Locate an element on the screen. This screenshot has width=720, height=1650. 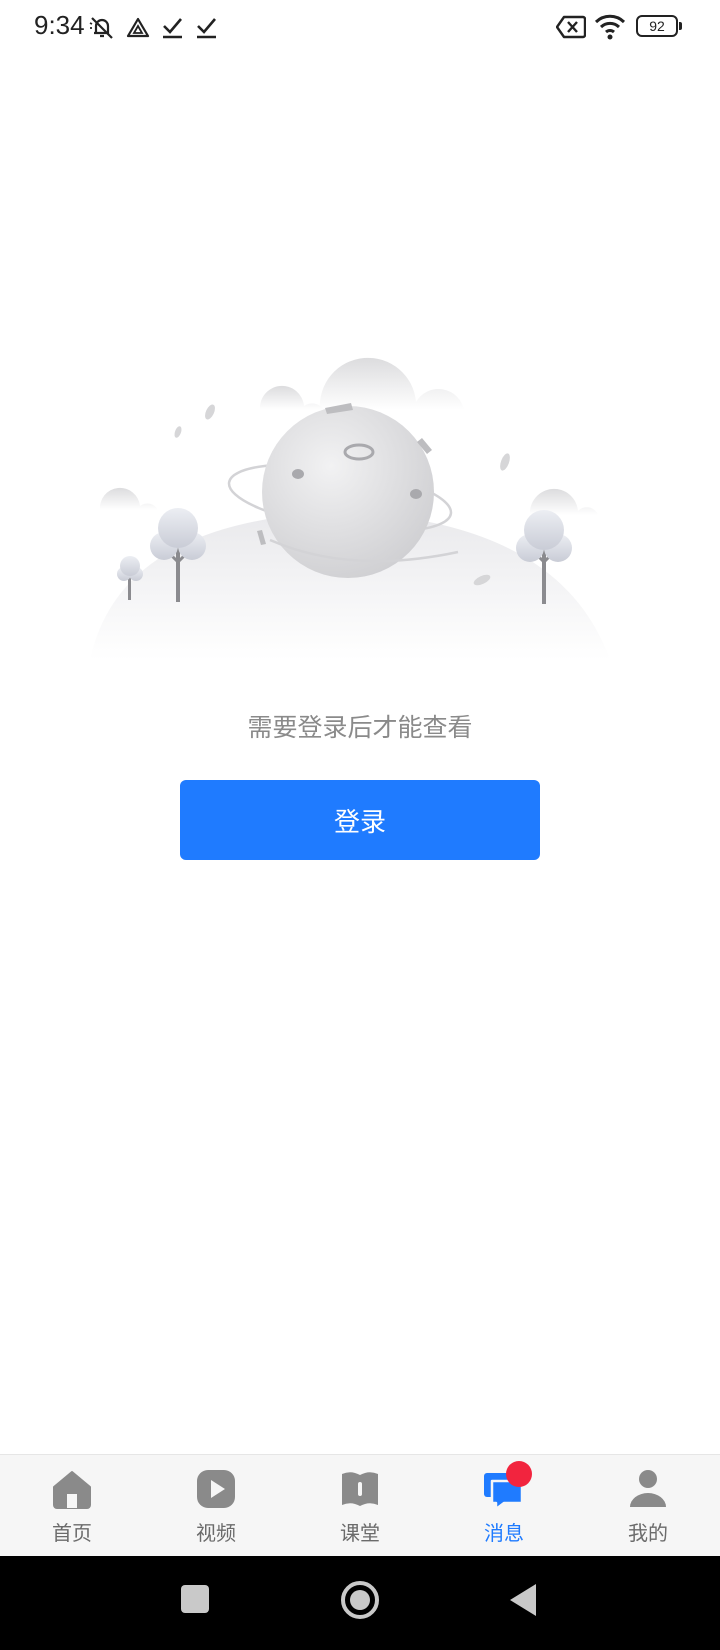
tab-label: 视频 is located at coordinates (216, 1533).